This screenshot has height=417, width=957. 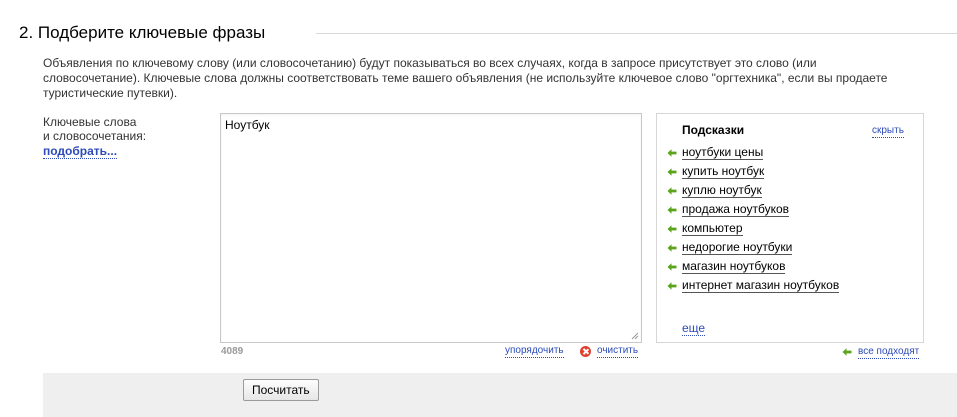 I want to click on hint-item: магазин ноутбуков, so click(x=726, y=267).